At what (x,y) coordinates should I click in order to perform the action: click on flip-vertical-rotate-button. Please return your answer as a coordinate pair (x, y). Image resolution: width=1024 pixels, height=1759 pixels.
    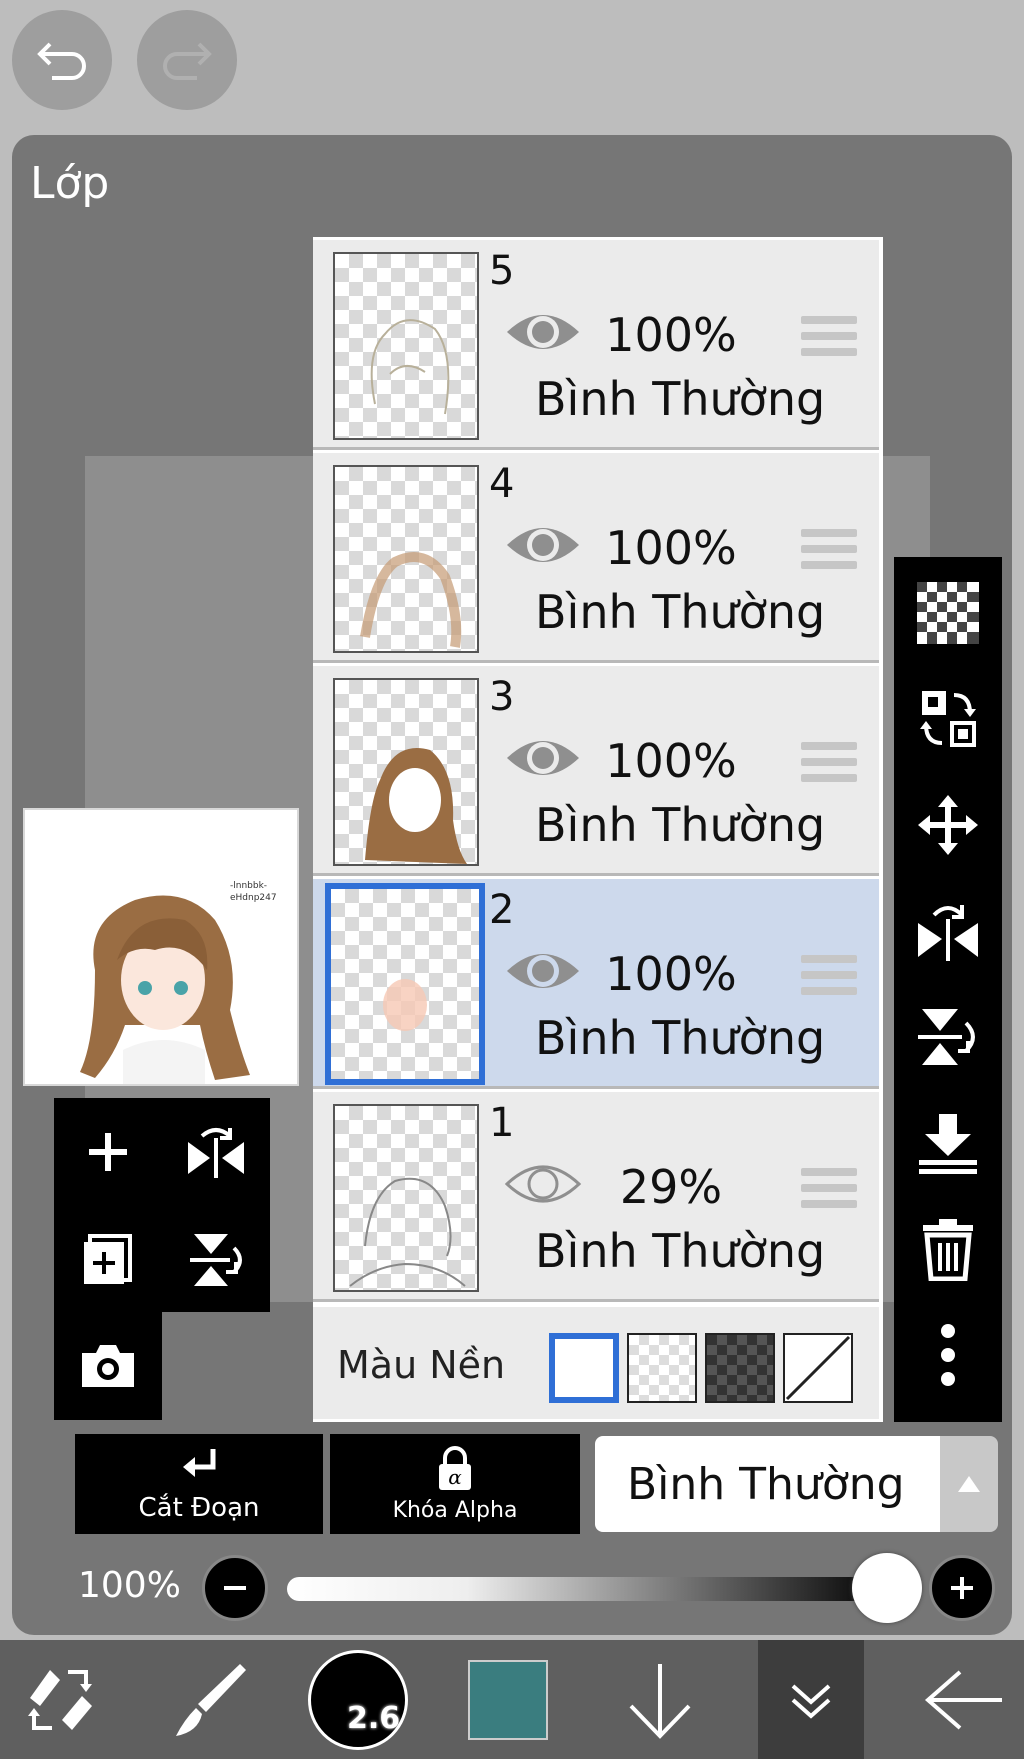
    Looking at the image, I should click on (948, 1037).